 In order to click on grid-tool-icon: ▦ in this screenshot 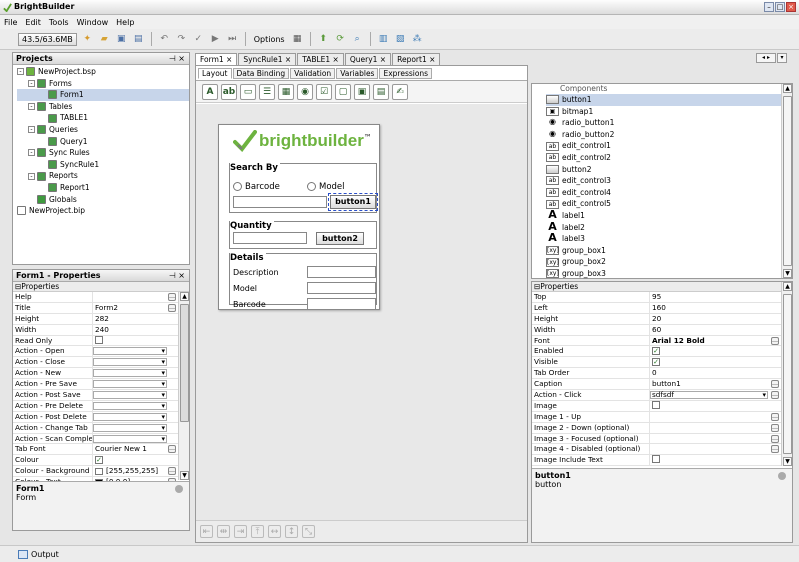, I will do `click(286, 91)`.